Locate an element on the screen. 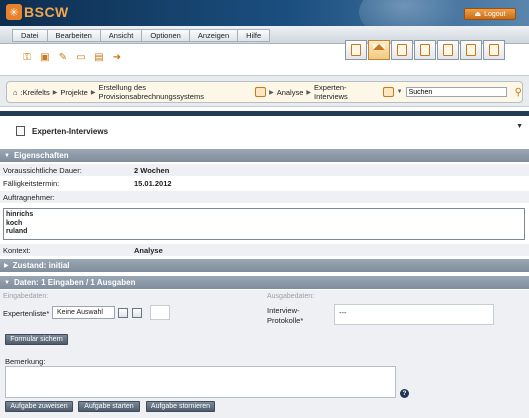  assignee-item: hinrichs is located at coordinates (20, 214).